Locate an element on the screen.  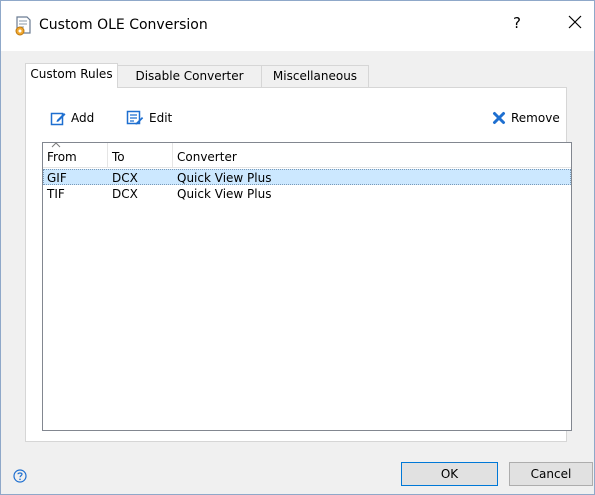
edit-pencil-icon is located at coordinates (58, 119).